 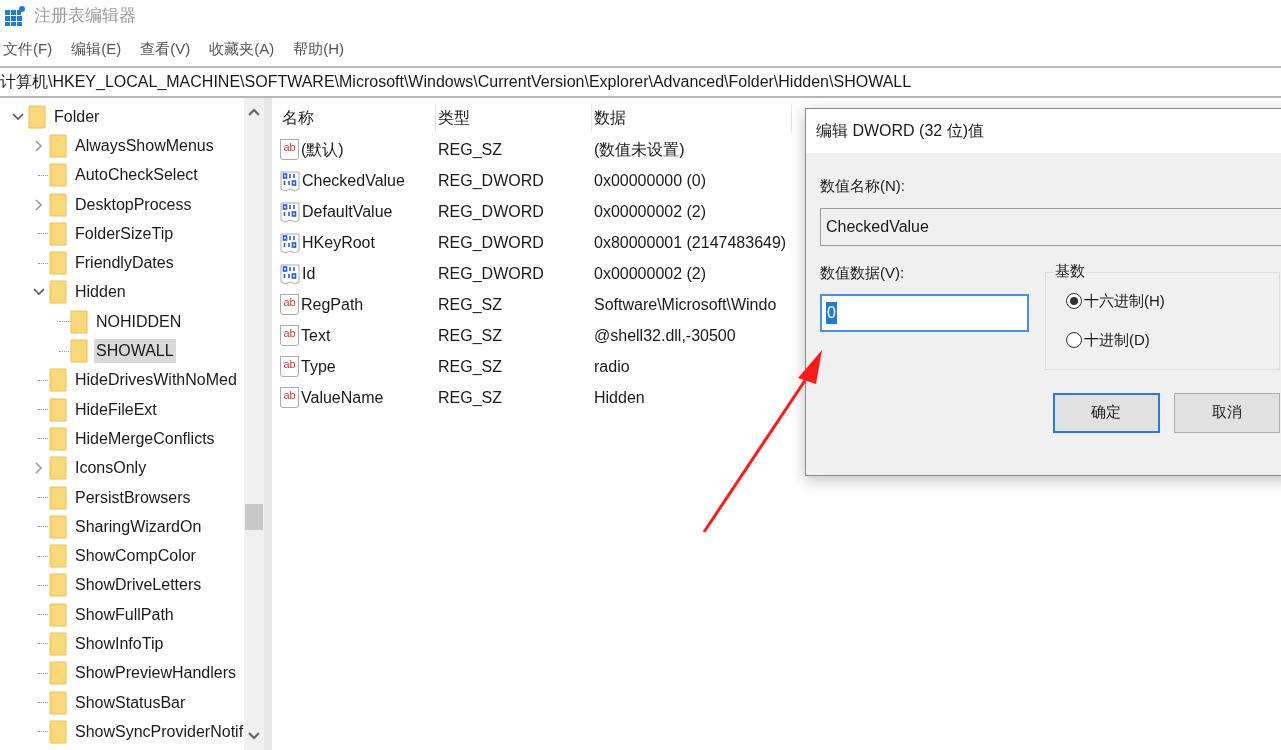 I want to click on menu-item: 编辑(E), so click(x=96, y=49).